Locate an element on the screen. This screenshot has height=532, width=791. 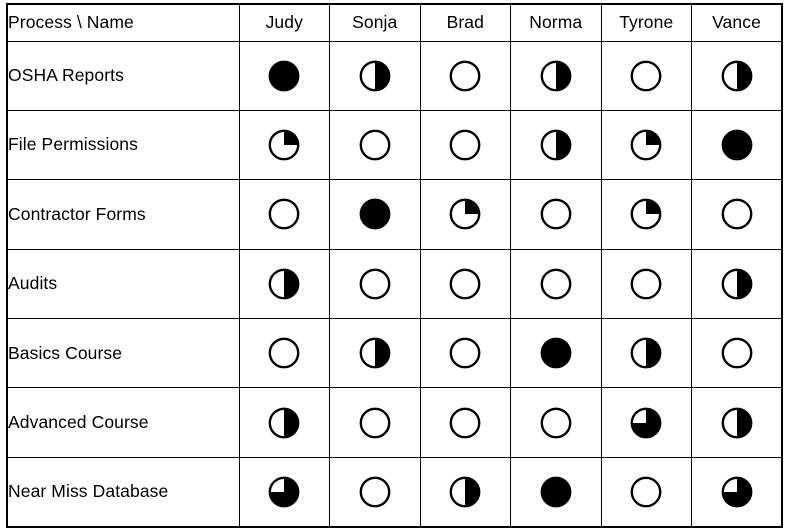
column-header-sonja: Sonja is located at coordinates (375, 22).